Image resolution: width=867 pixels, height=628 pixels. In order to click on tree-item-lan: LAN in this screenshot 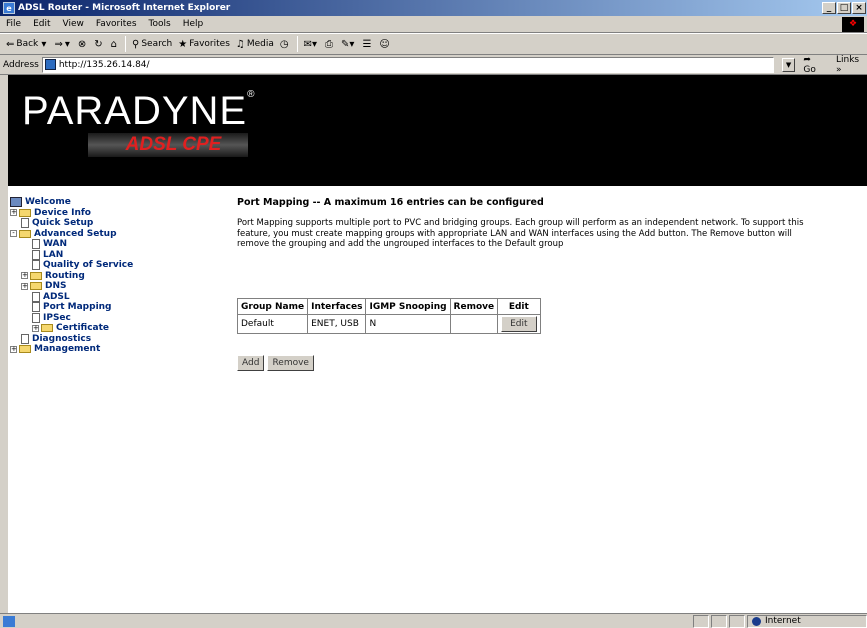, I will do `click(78, 255)`.